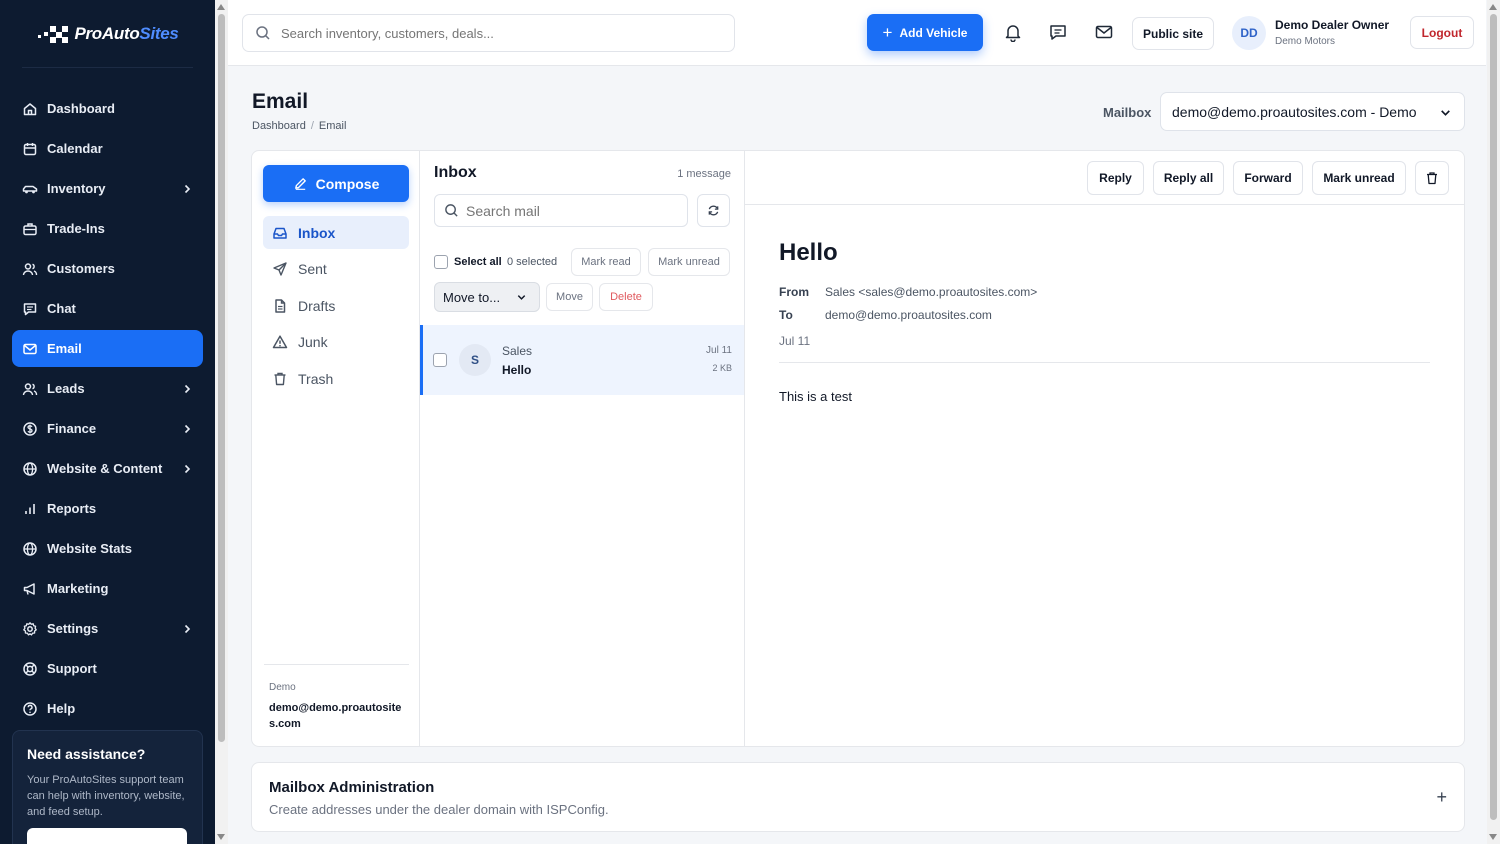 The width and height of the screenshot is (1500, 844). What do you see at coordinates (1359, 178) in the screenshot?
I see `reader-mark-unread-button: Mark unread` at bounding box center [1359, 178].